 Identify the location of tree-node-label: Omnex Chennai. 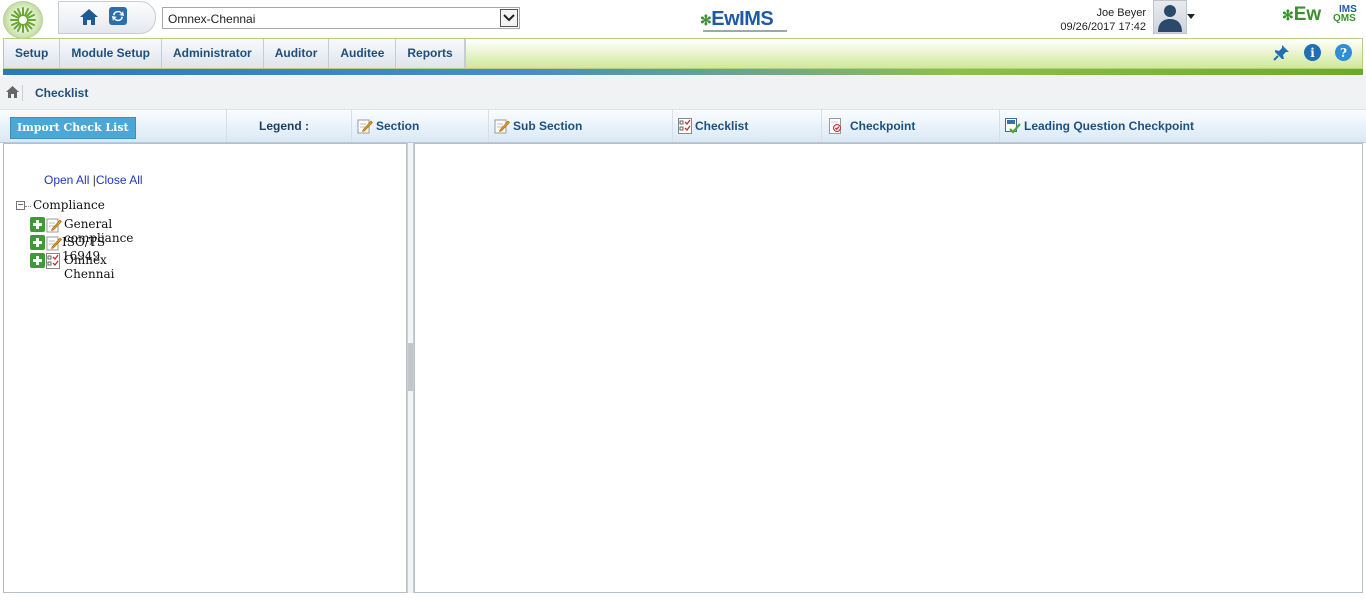
(89, 267).